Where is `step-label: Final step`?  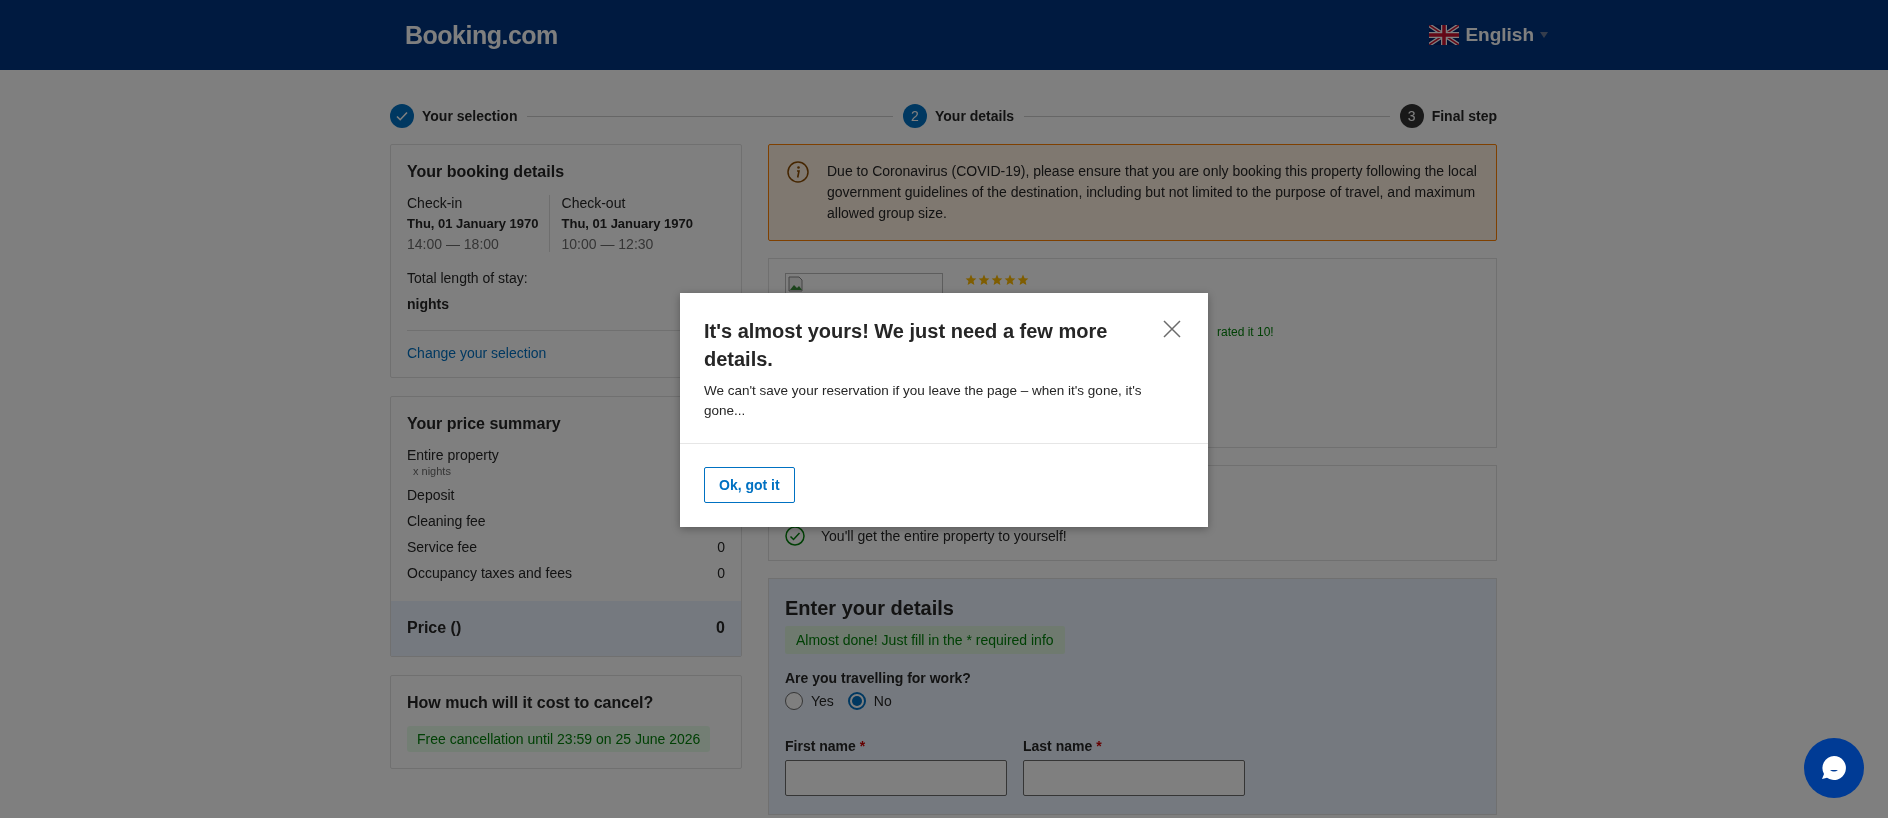
step-label: Final step is located at coordinates (1464, 116).